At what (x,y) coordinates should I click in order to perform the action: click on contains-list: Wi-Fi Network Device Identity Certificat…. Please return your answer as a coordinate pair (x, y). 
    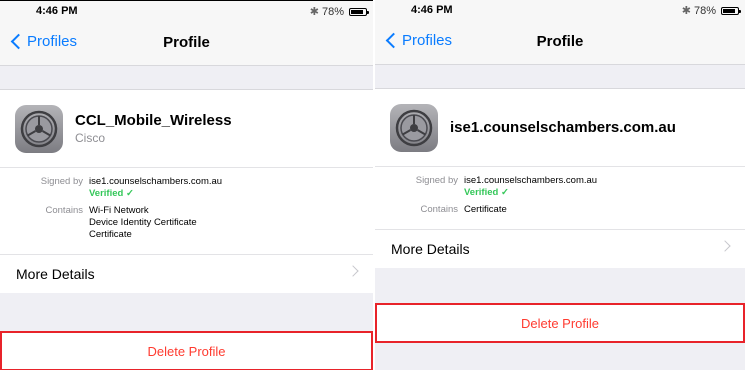
    Looking at the image, I should click on (143, 223).